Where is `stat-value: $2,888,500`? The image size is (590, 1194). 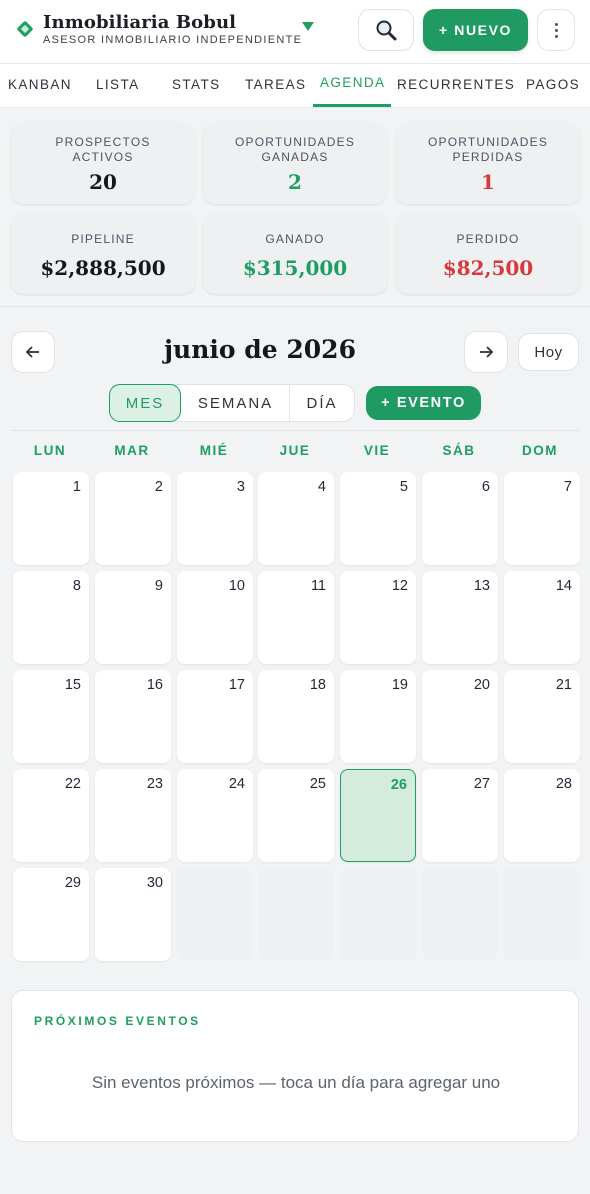 stat-value: $2,888,500 is located at coordinates (103, 268).